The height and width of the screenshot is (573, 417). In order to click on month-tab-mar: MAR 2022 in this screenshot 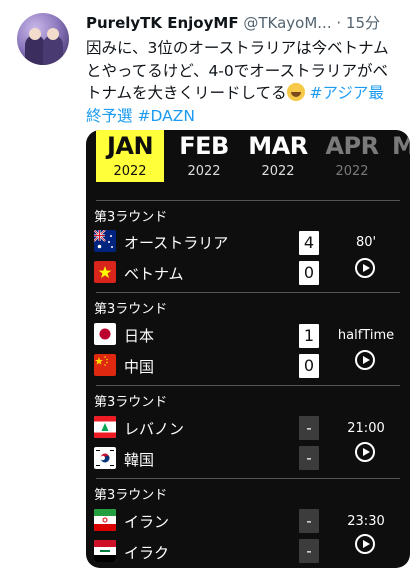, I will do `click(278, 156)`.